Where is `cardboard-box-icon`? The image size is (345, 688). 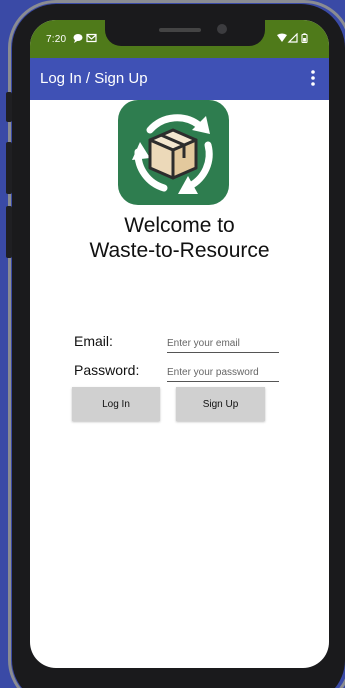
cardboard-box-icon is located at coordinates (173, 154).